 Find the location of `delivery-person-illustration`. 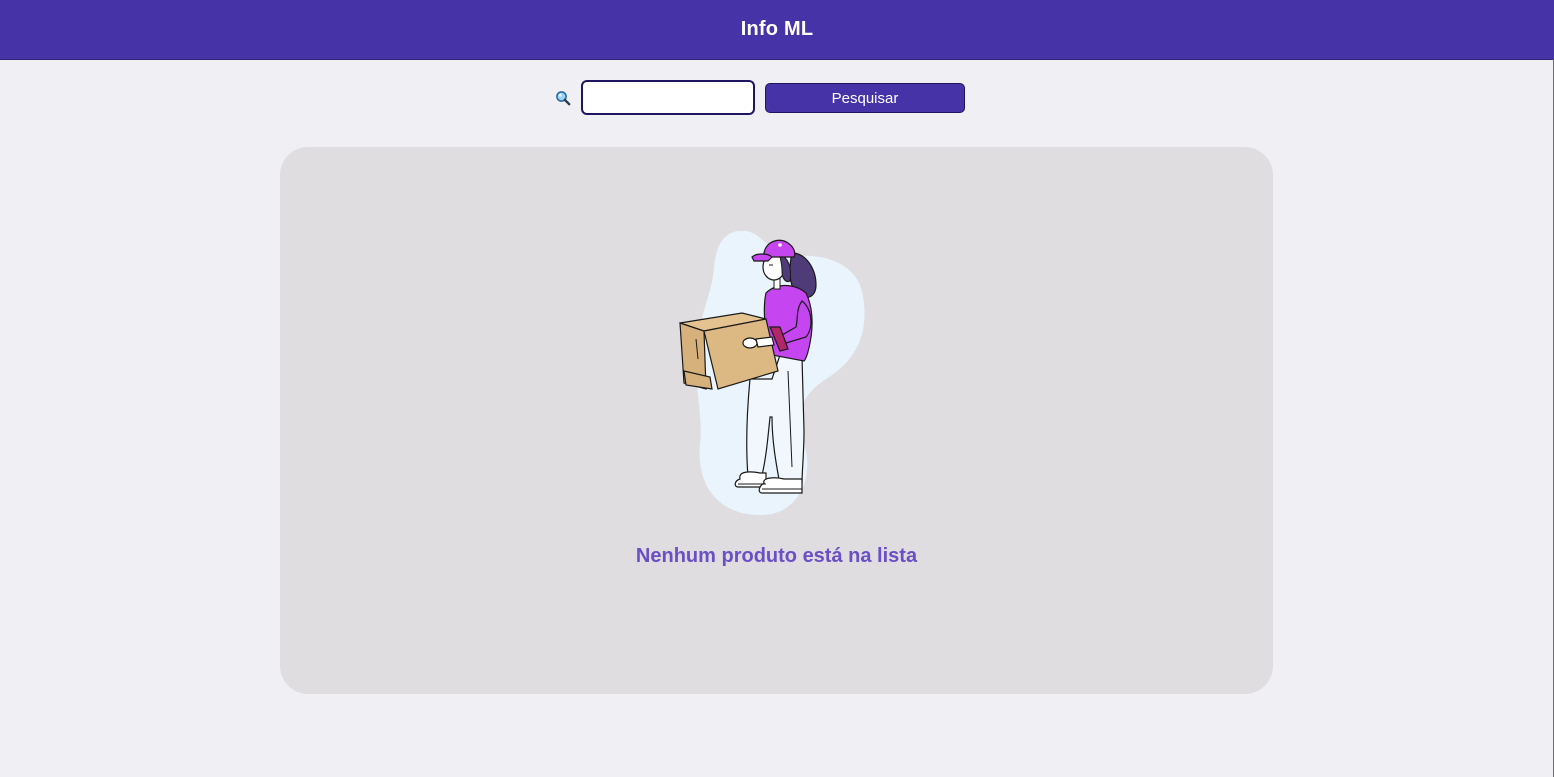

delivery-person-illustration is located at coordinates (772, 373).